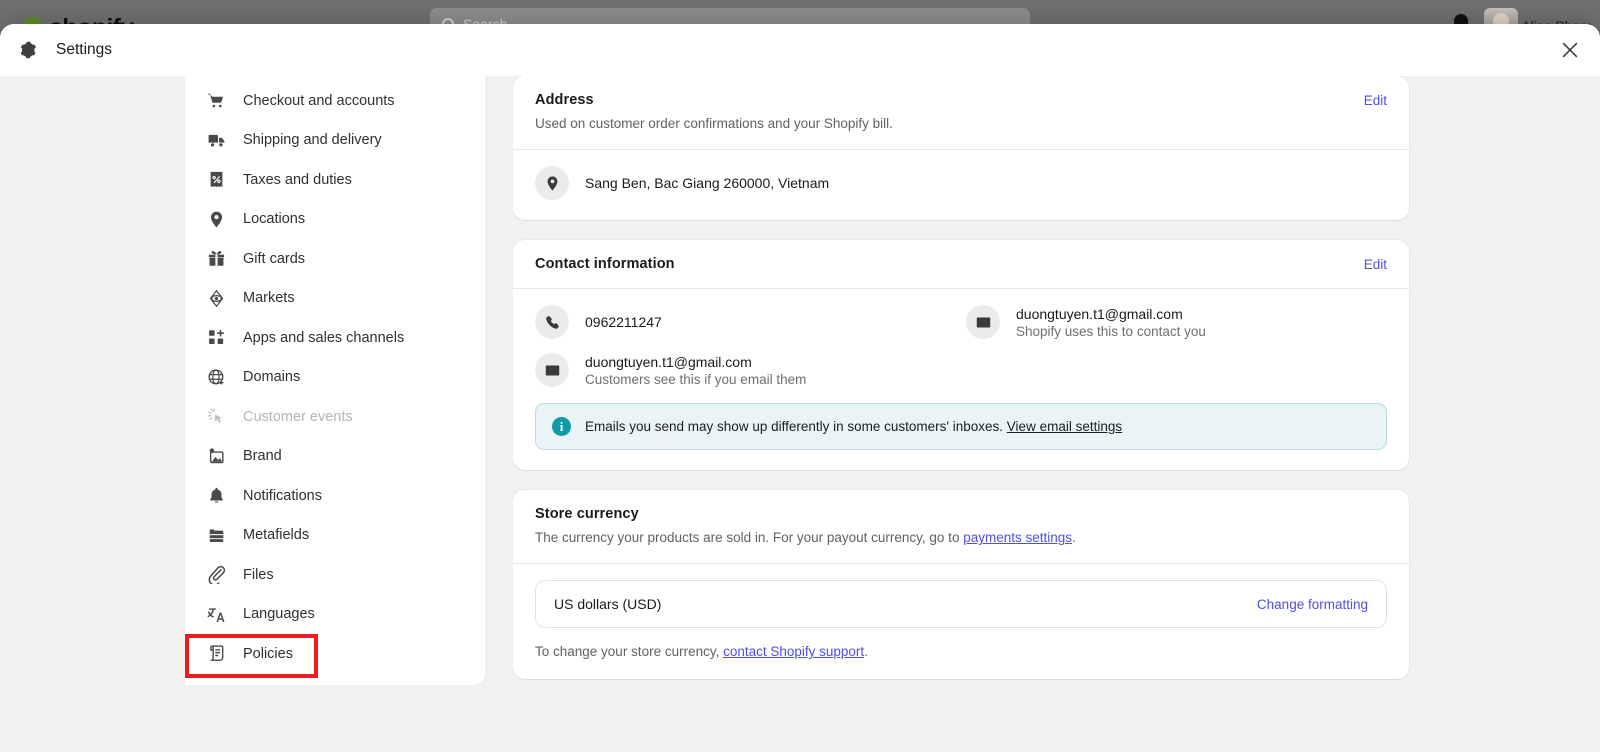  Describe the element at coordinates (335, 575) in the screenshot. I see `sidebar-item-files: Files` at that location.